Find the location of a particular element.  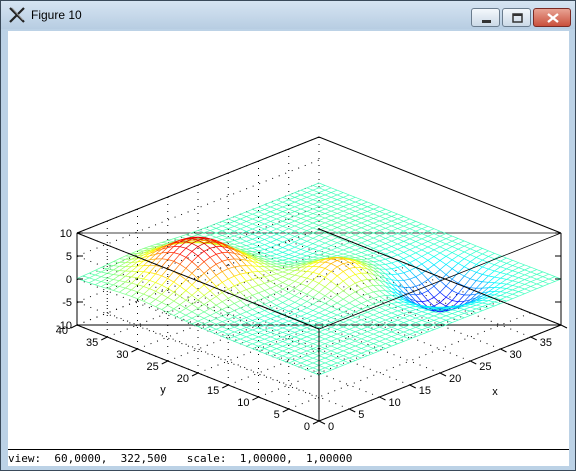

title-bar: Figure 10 is located at coordinates (288, 15).